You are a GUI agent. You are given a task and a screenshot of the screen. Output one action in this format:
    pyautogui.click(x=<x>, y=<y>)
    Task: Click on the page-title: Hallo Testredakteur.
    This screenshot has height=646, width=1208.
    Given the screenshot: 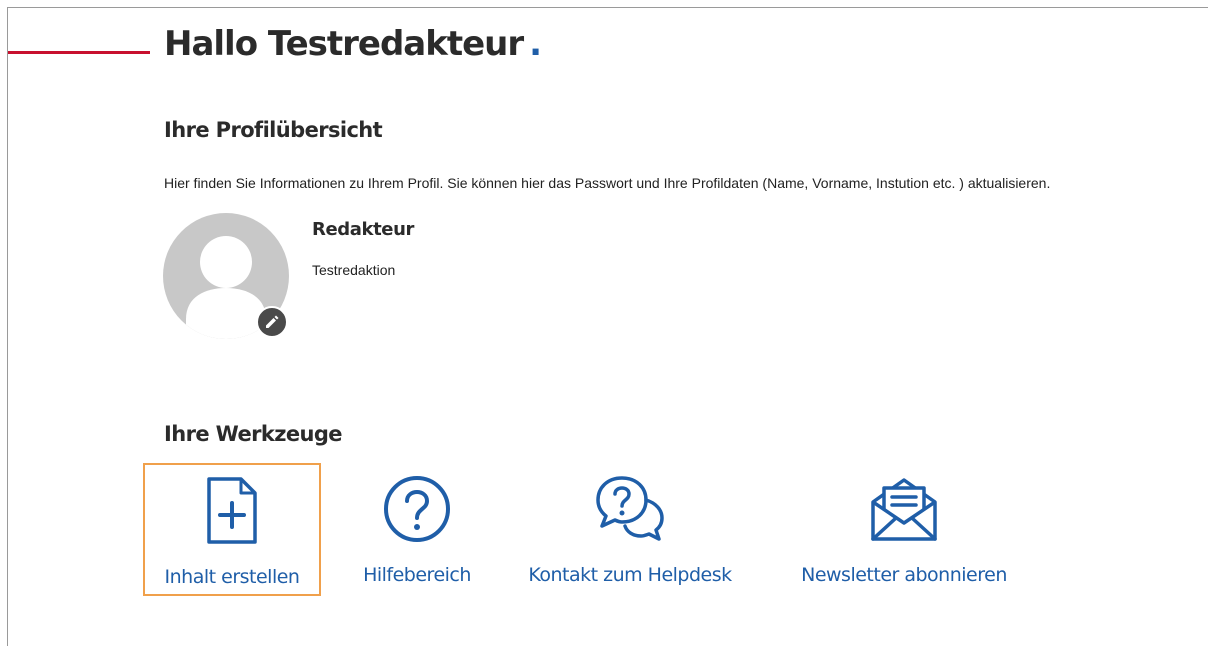 What is the action you would take?
    pyautogui.click(x=353, y=44)
    